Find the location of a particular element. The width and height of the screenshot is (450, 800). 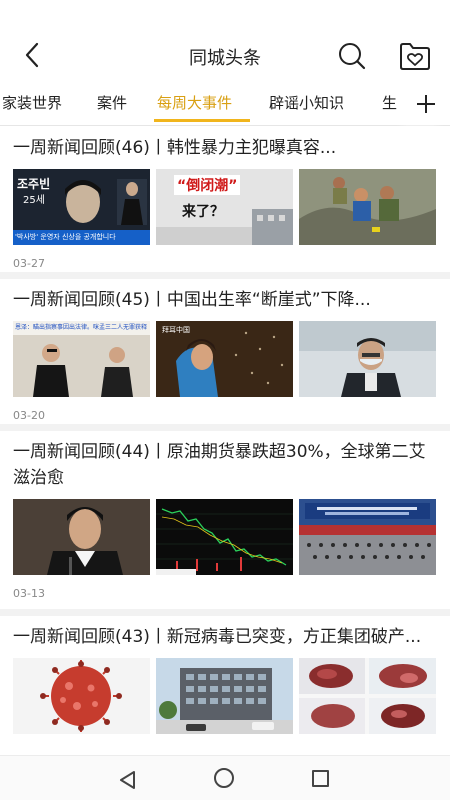

mugshot-name: 조주빈 is located at coordinates (34, 184).